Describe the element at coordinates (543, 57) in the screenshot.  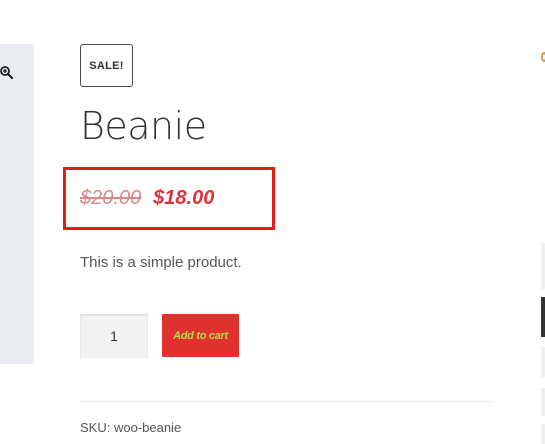
I see `sidebar-fragment-icon` at that location.